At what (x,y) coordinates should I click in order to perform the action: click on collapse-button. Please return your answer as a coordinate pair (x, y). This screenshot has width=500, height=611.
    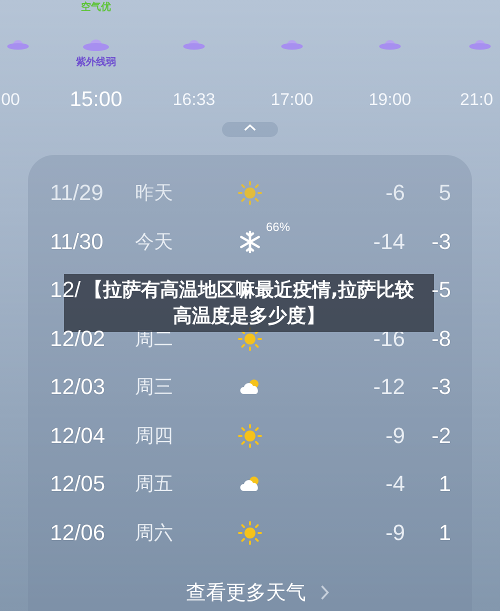
    Looking at the image, I should click on (250, 129).